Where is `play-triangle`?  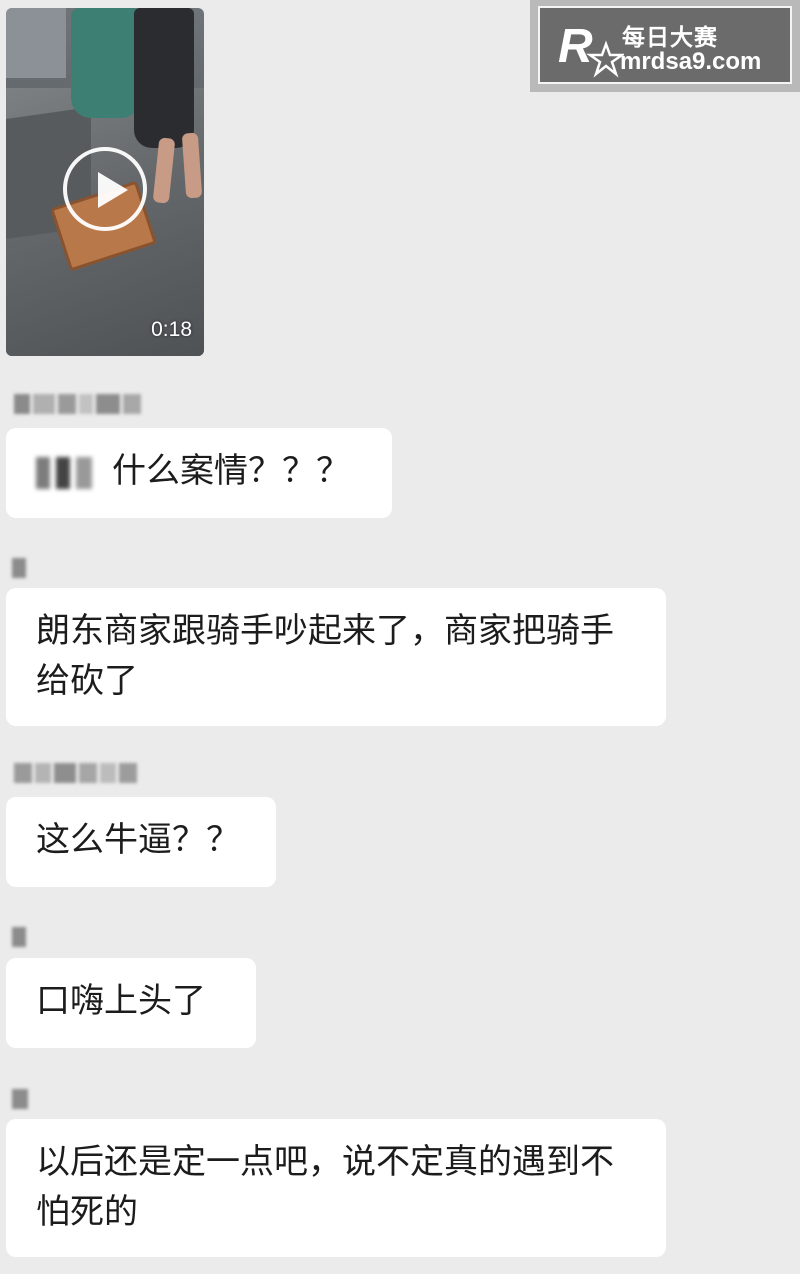 play-triangle is located at coordinates (113, 190).